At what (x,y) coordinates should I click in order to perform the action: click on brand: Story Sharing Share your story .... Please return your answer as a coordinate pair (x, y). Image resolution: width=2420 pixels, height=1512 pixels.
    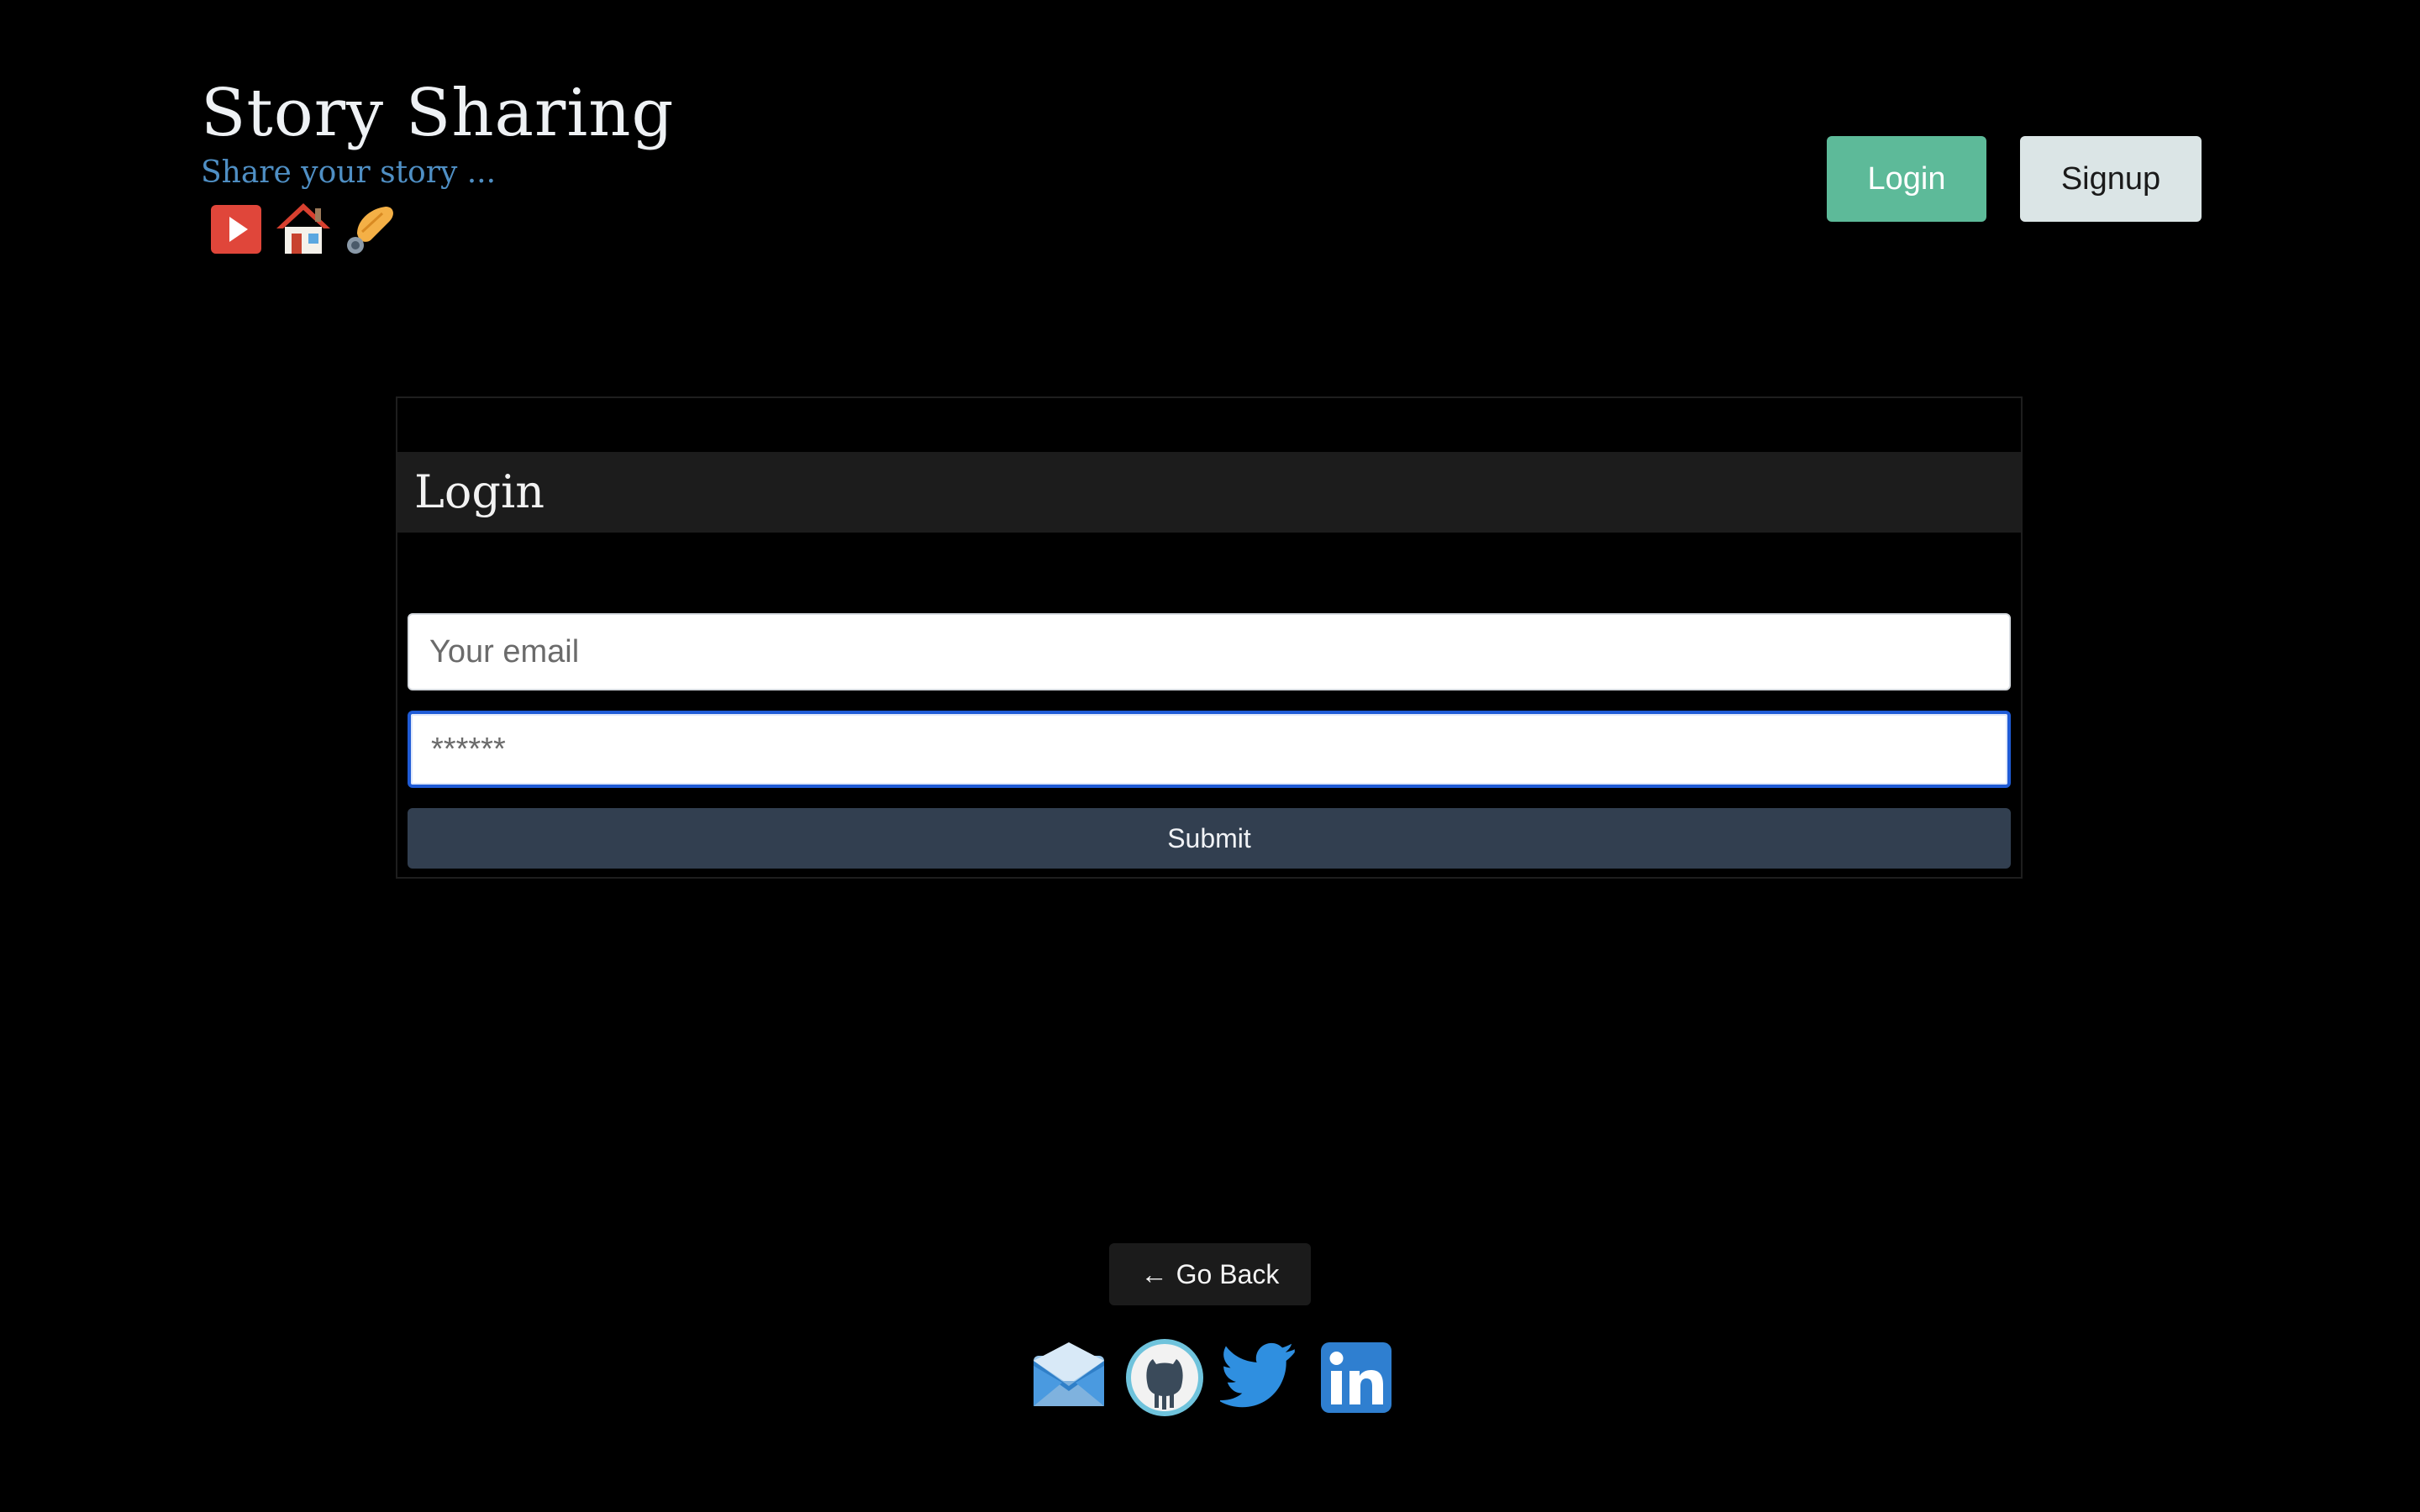
    Looking at the image, I should click on (437, 169).